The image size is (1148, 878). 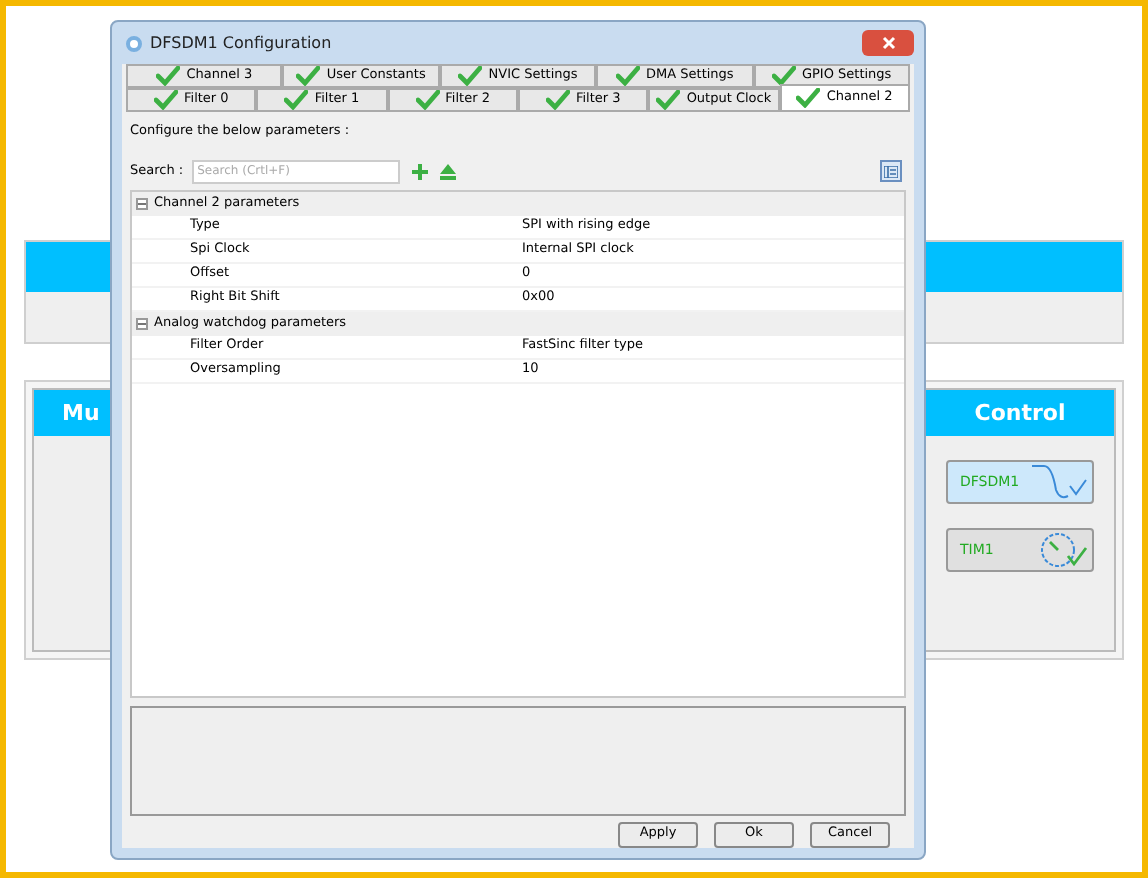 I want to click on clock-icon, so click(x=1062, y=550).